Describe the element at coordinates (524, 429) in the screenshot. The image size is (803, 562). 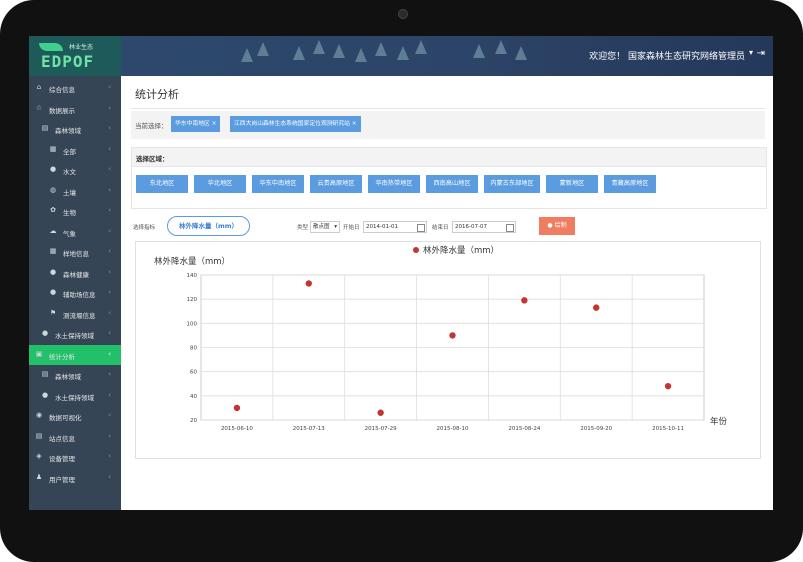
I see `x-tick-label: 2015-08-24` at that location.